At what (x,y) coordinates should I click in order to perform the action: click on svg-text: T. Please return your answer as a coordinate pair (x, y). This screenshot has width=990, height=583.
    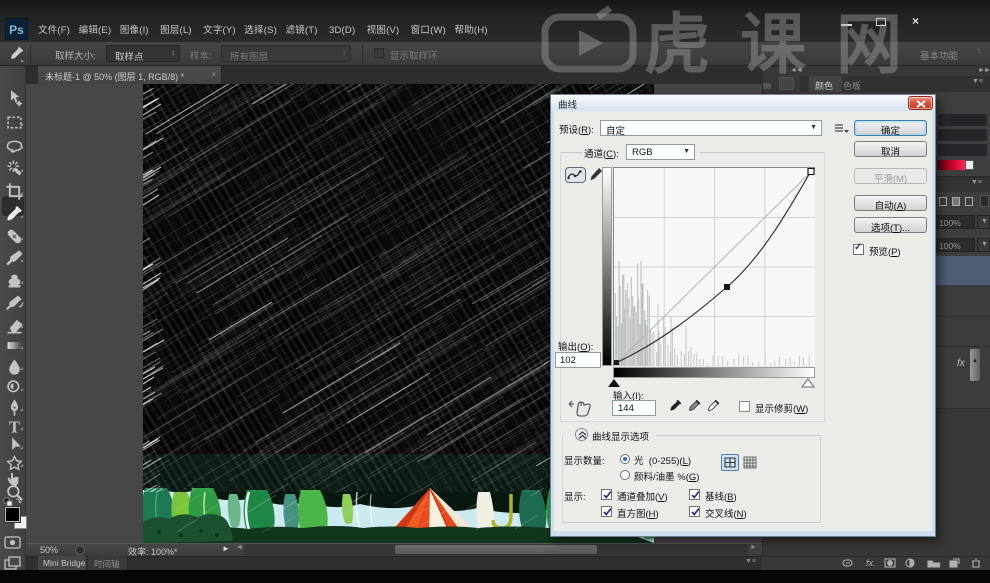
    Looking at the image, I should click on (14, 426).